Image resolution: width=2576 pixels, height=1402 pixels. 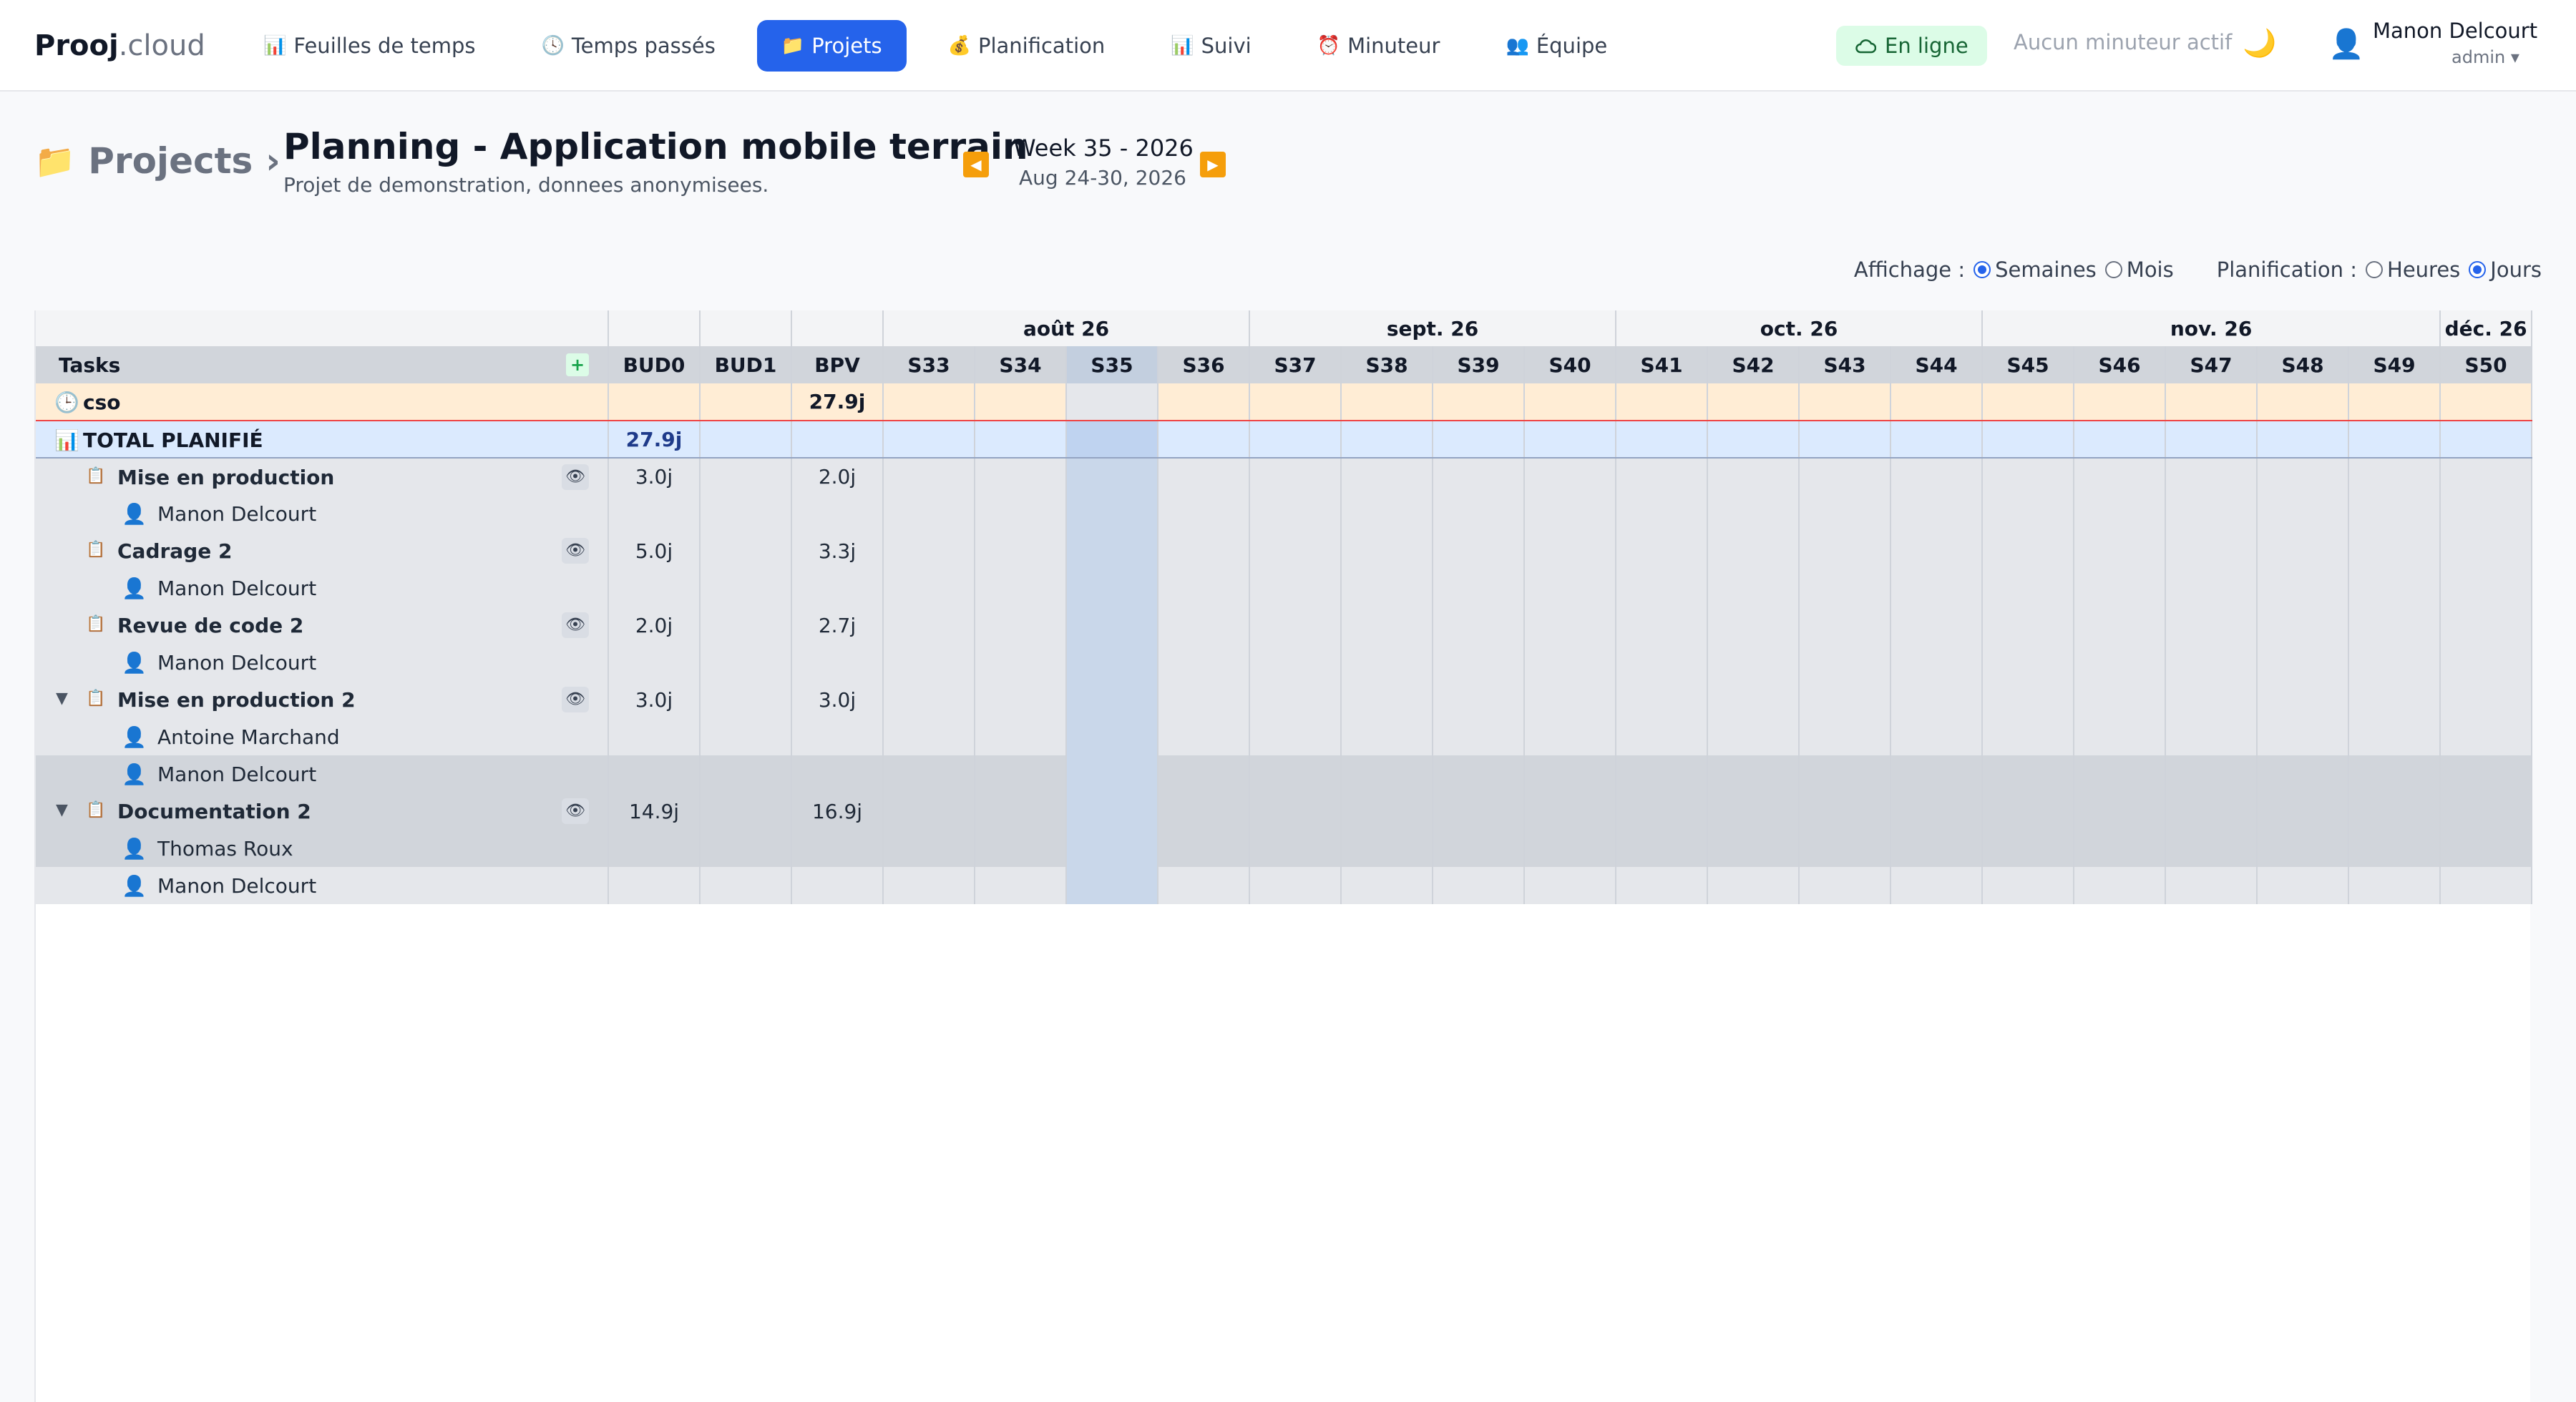 I want to click on task-bpv-cell: 2.7j, so click(x=837, y=625).